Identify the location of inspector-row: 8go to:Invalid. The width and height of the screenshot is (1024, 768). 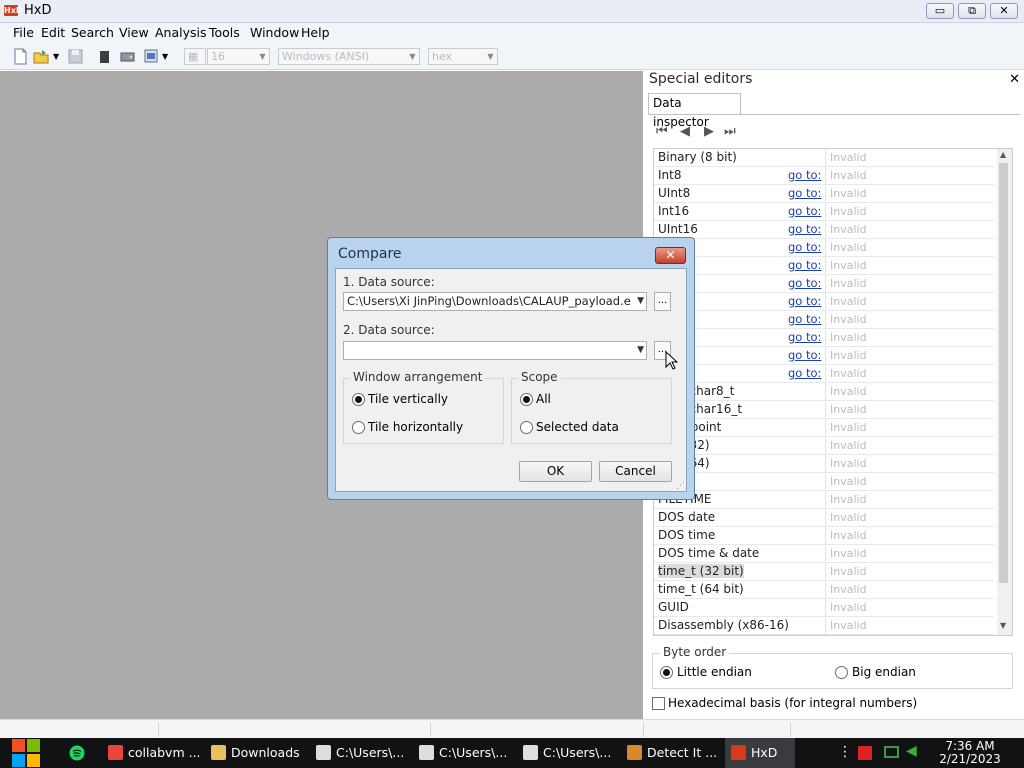
(824, 356).